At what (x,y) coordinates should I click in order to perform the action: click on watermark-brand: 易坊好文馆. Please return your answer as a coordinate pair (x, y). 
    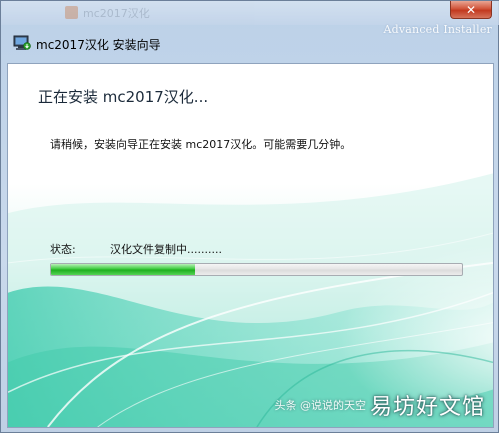
    Looking at the image, I should click on (427, 407).